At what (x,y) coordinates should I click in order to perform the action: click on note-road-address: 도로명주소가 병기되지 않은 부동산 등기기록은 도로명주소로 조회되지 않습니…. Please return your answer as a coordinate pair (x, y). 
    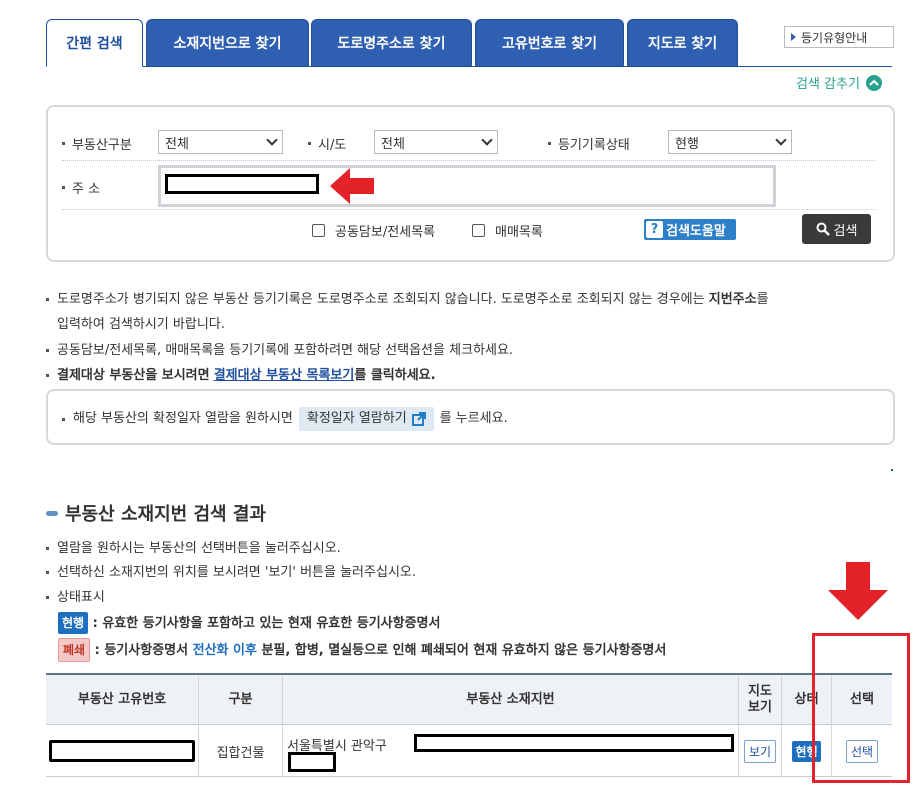
    Looking at the image, I should click on (471, 300).